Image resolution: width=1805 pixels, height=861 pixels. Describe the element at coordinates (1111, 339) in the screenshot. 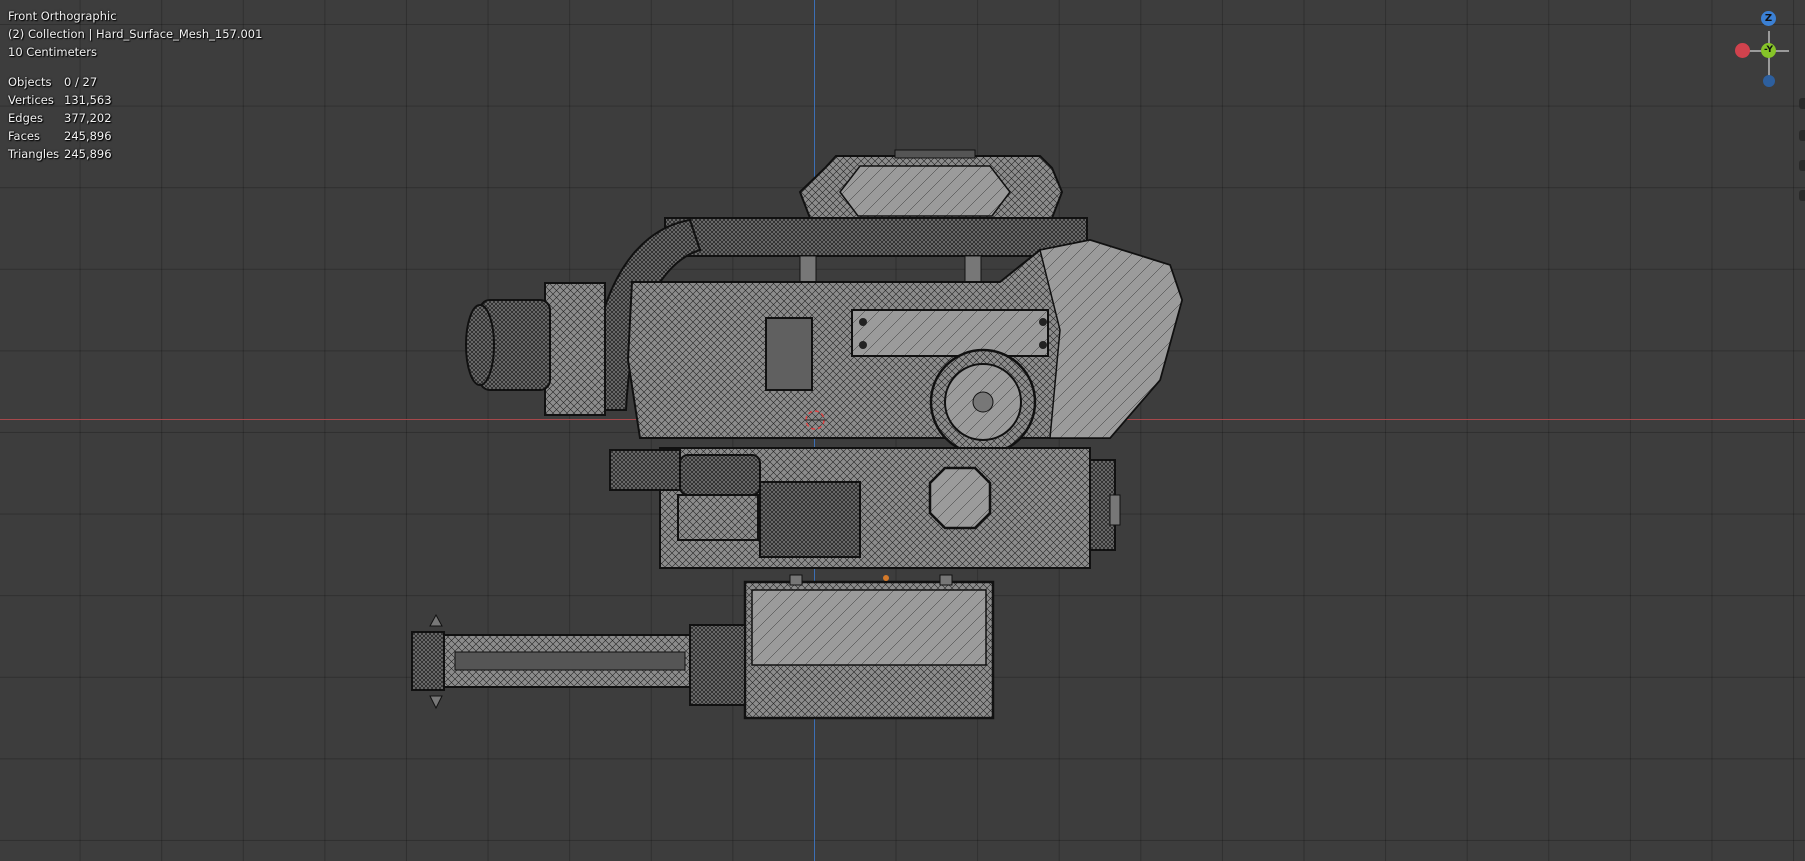

I see `front-housing` at that location.